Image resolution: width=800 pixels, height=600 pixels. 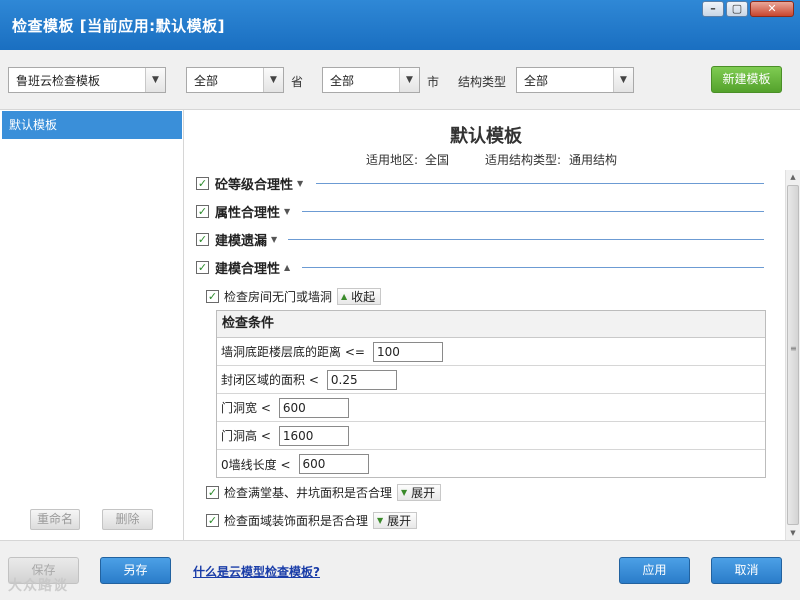 I want to click on province-label: 省, so click(x=297, y=82).